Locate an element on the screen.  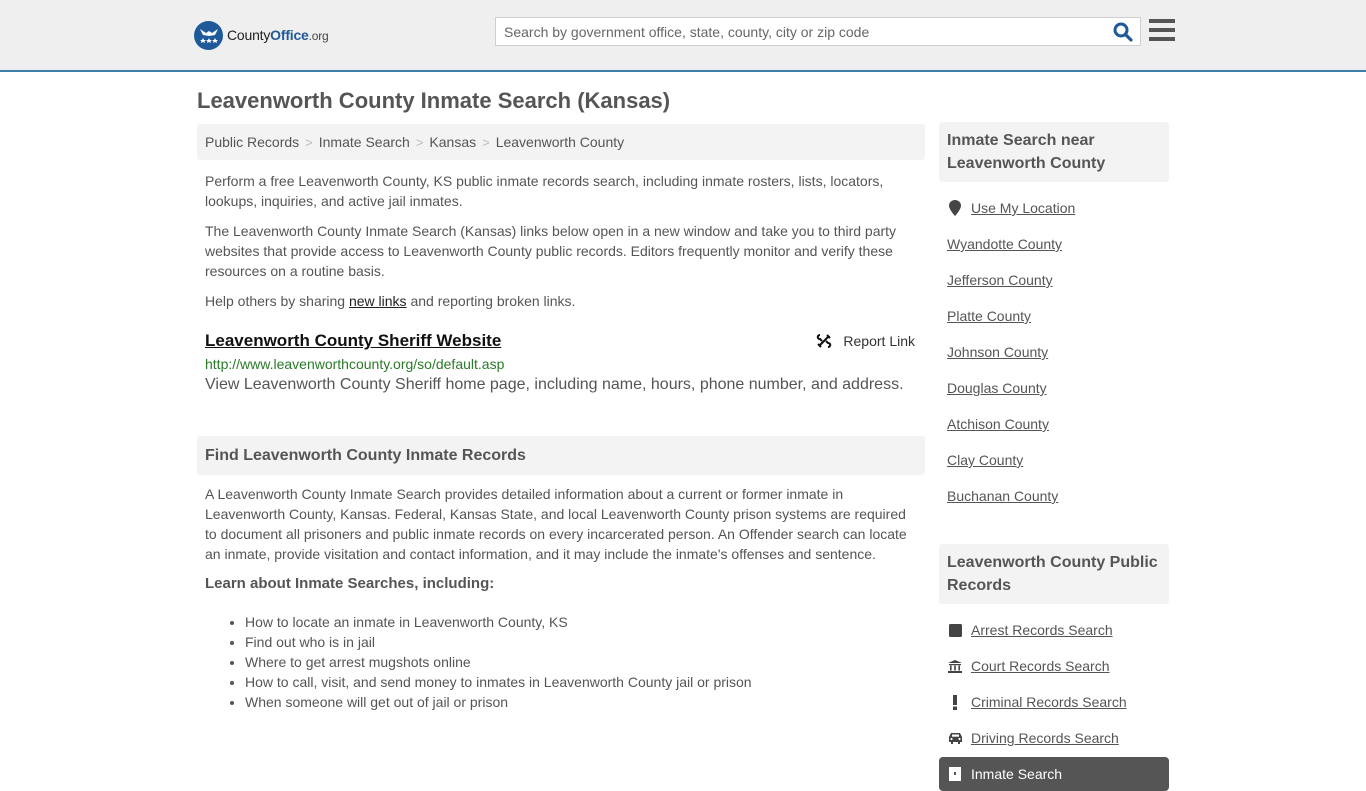
driving-records-link: Driving Records Search is located at coordinates (1045, 738).